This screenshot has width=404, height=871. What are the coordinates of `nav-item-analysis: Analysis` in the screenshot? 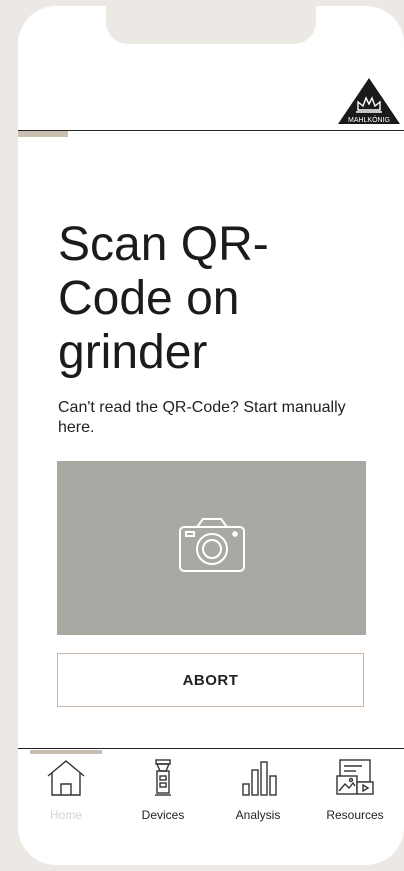 It's located at (258, 790).